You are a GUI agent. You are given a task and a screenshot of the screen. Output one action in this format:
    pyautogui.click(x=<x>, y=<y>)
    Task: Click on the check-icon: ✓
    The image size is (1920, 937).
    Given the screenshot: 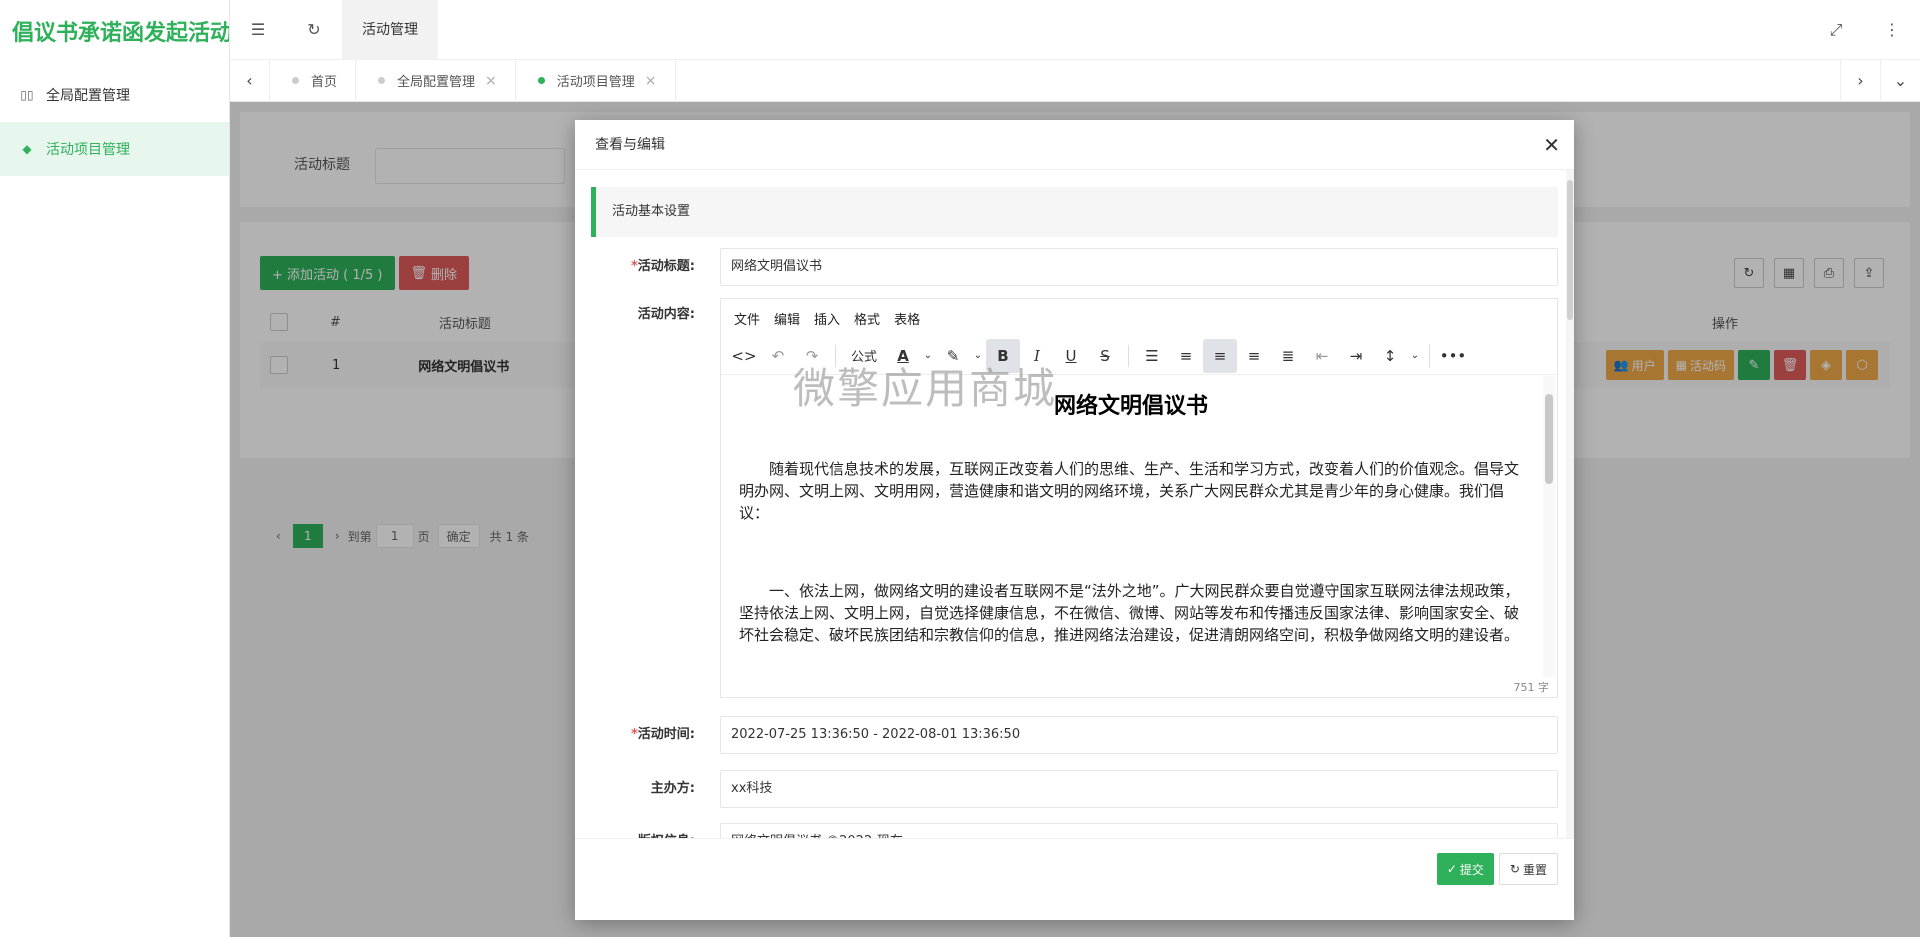 What is the action you would take?
    pyautogui.click(x=1451, y=869)
    